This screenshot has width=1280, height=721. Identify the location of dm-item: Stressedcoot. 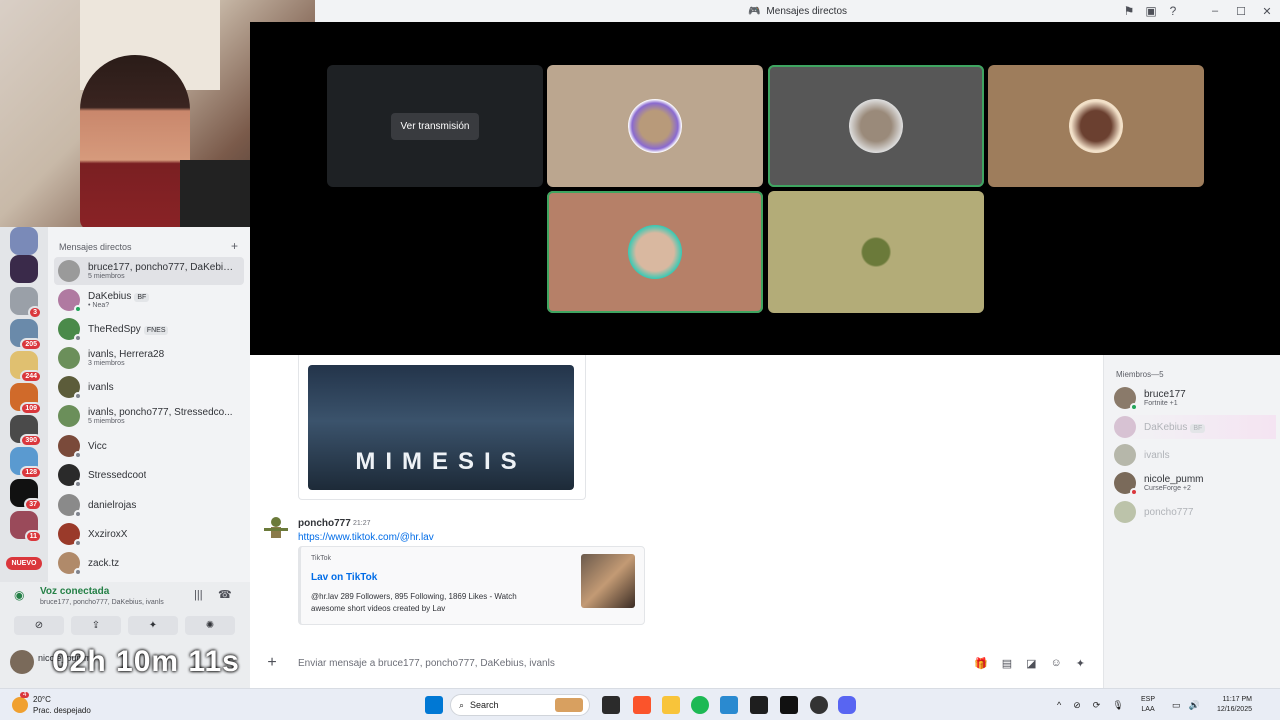
(149, 475).